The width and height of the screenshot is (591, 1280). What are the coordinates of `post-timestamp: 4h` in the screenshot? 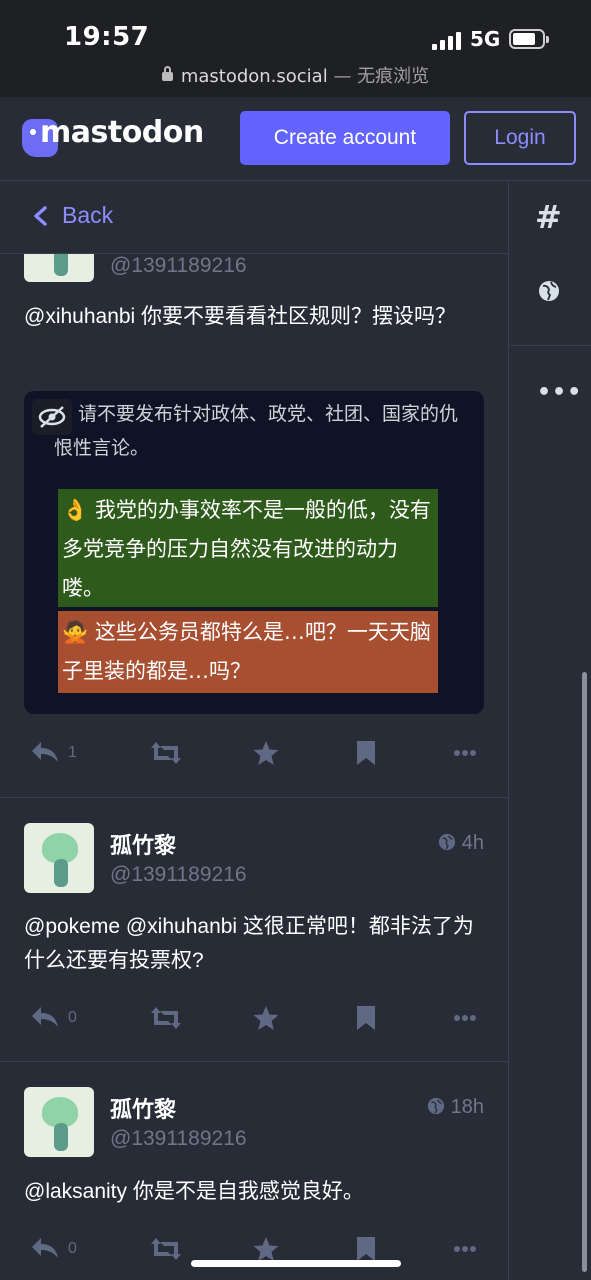 It's located at (461, 843).